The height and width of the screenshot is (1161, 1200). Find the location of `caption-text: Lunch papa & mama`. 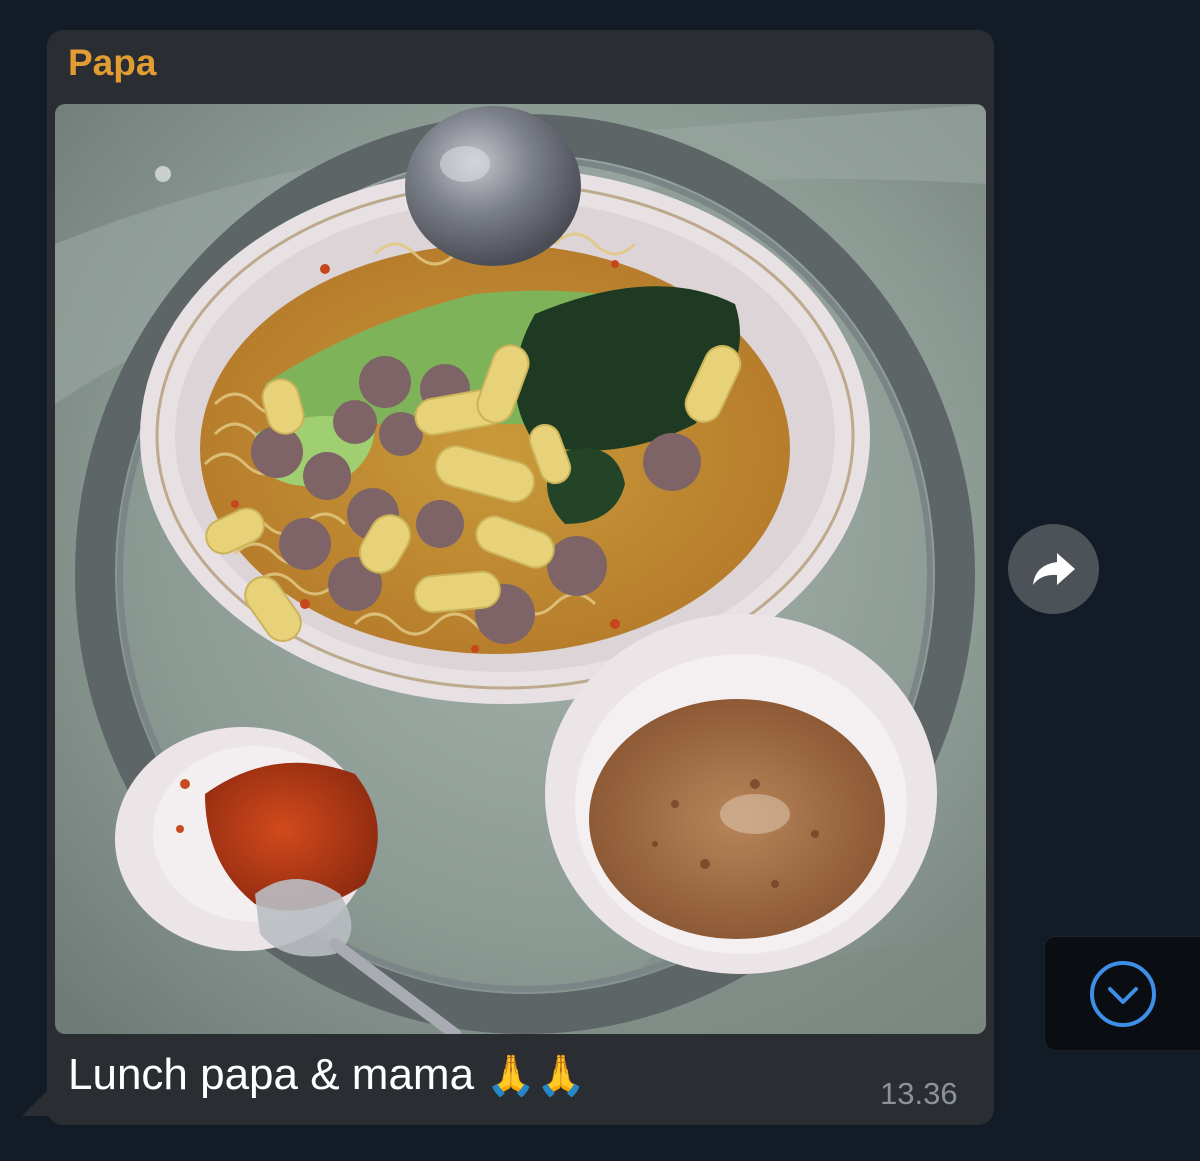

caption-text: Lunch papa & mama is located at coordinates (271, 1074).